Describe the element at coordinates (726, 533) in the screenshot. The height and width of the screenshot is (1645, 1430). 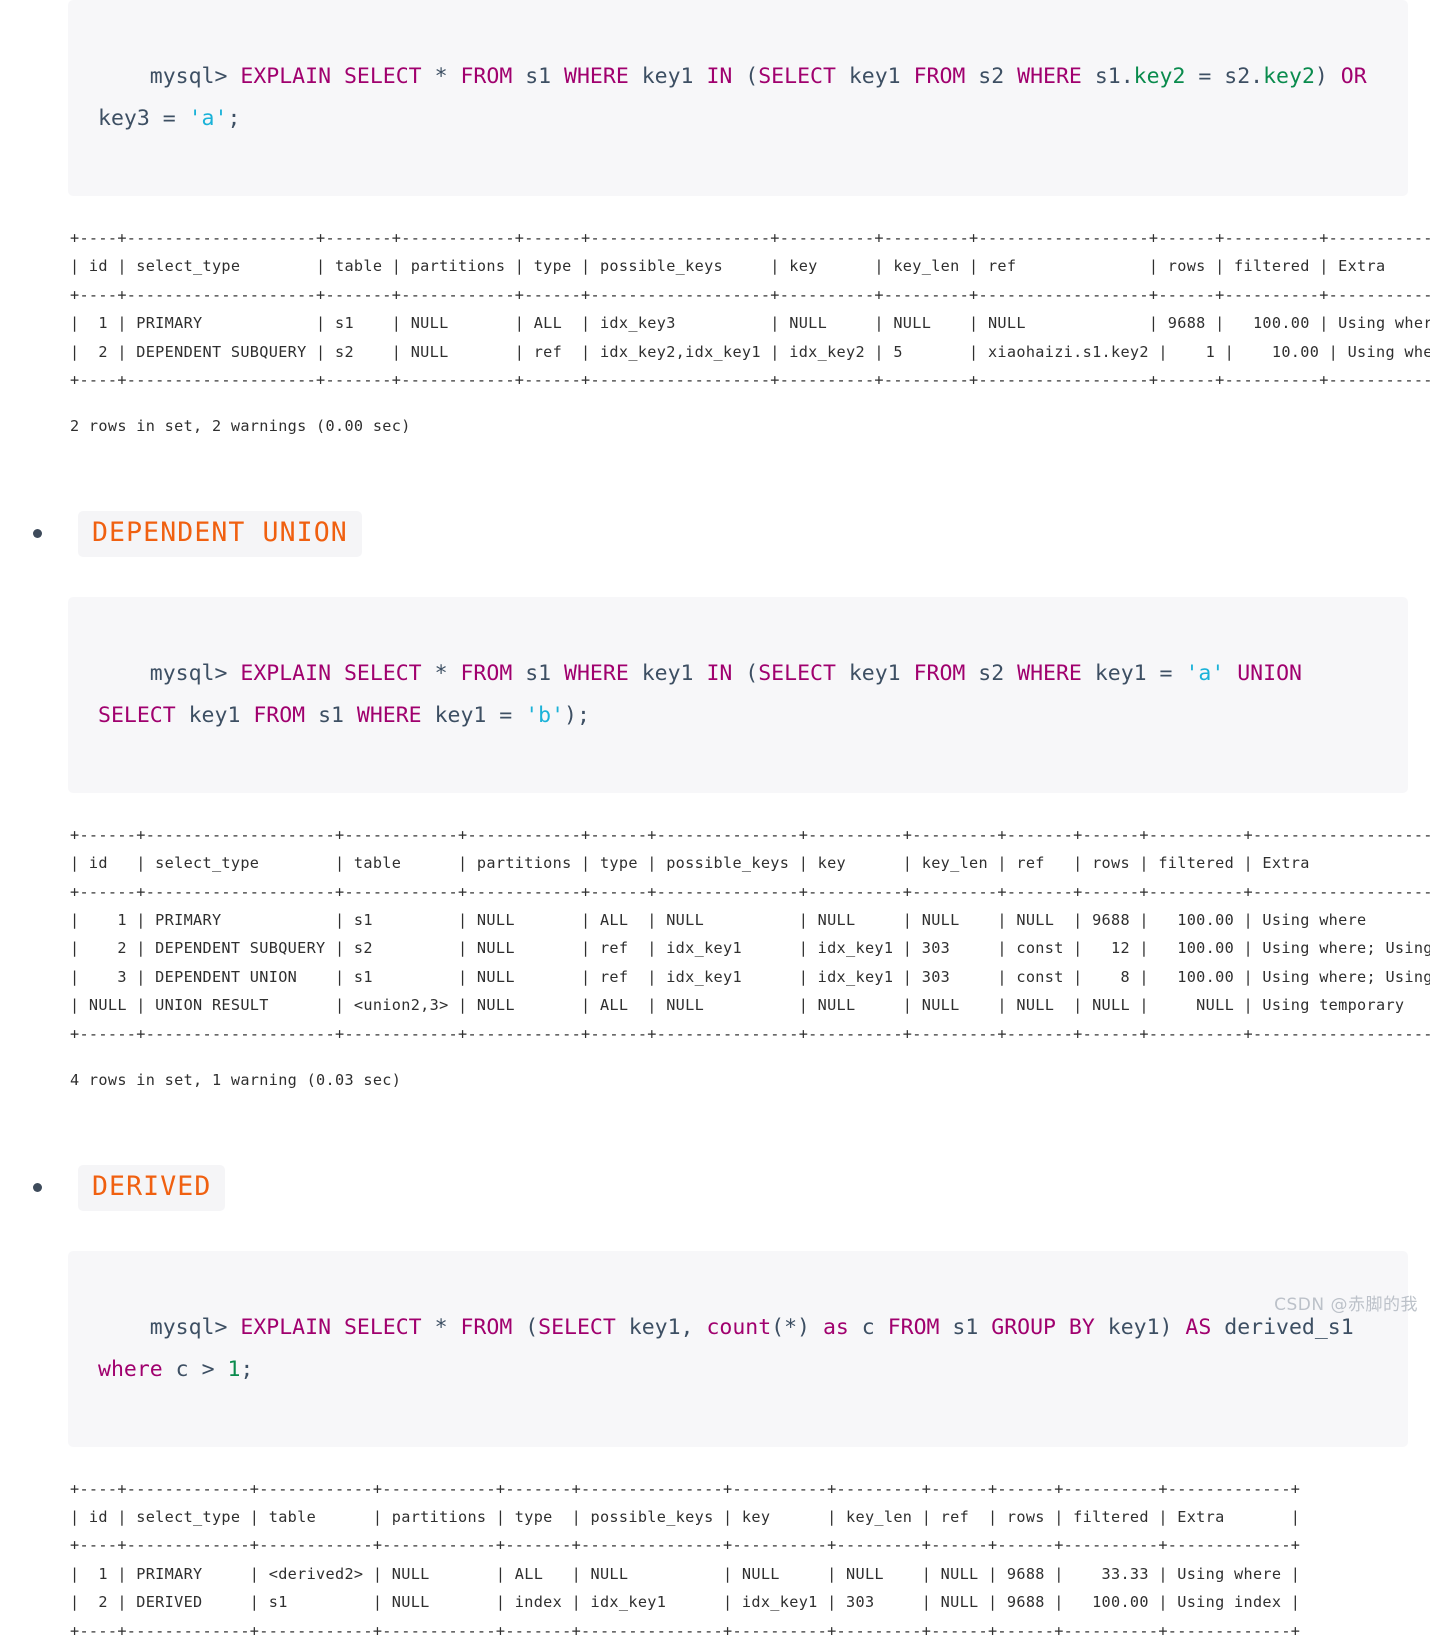
I see `heading-row-dependent-union: DEPENDENT UNION` at that location.